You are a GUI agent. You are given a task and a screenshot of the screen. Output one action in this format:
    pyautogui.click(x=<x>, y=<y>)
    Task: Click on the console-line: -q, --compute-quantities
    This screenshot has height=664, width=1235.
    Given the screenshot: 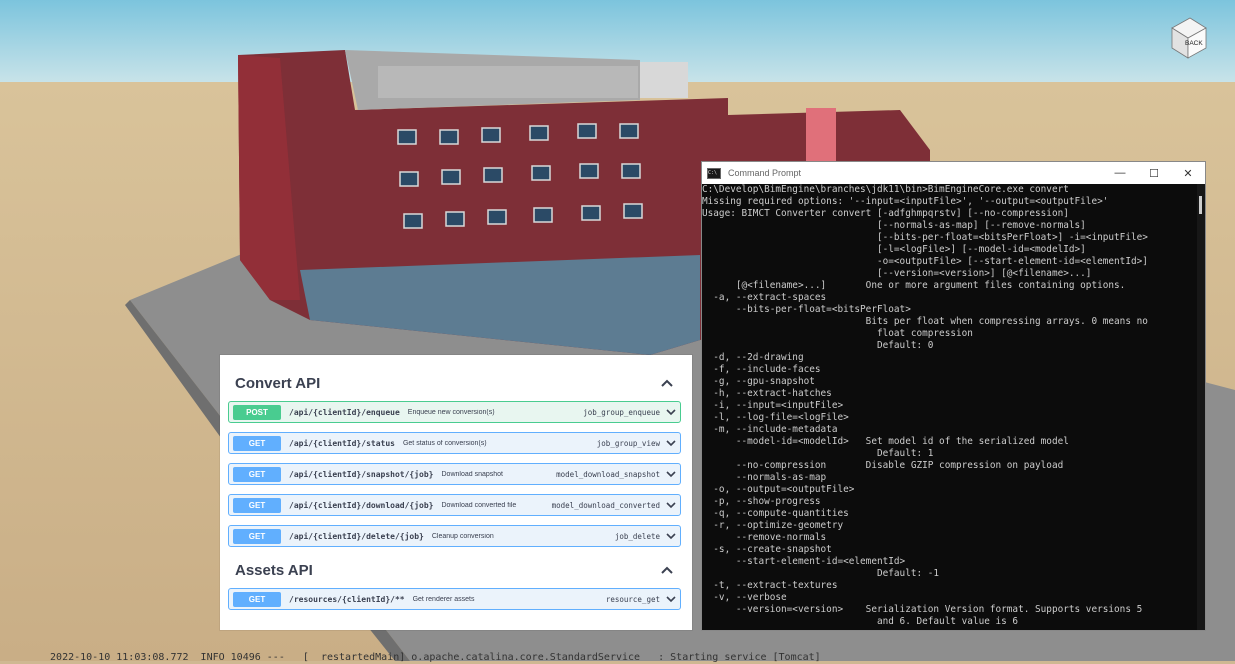 What is the action you would take?
    pyautogui.click(x=775, y=513)
    